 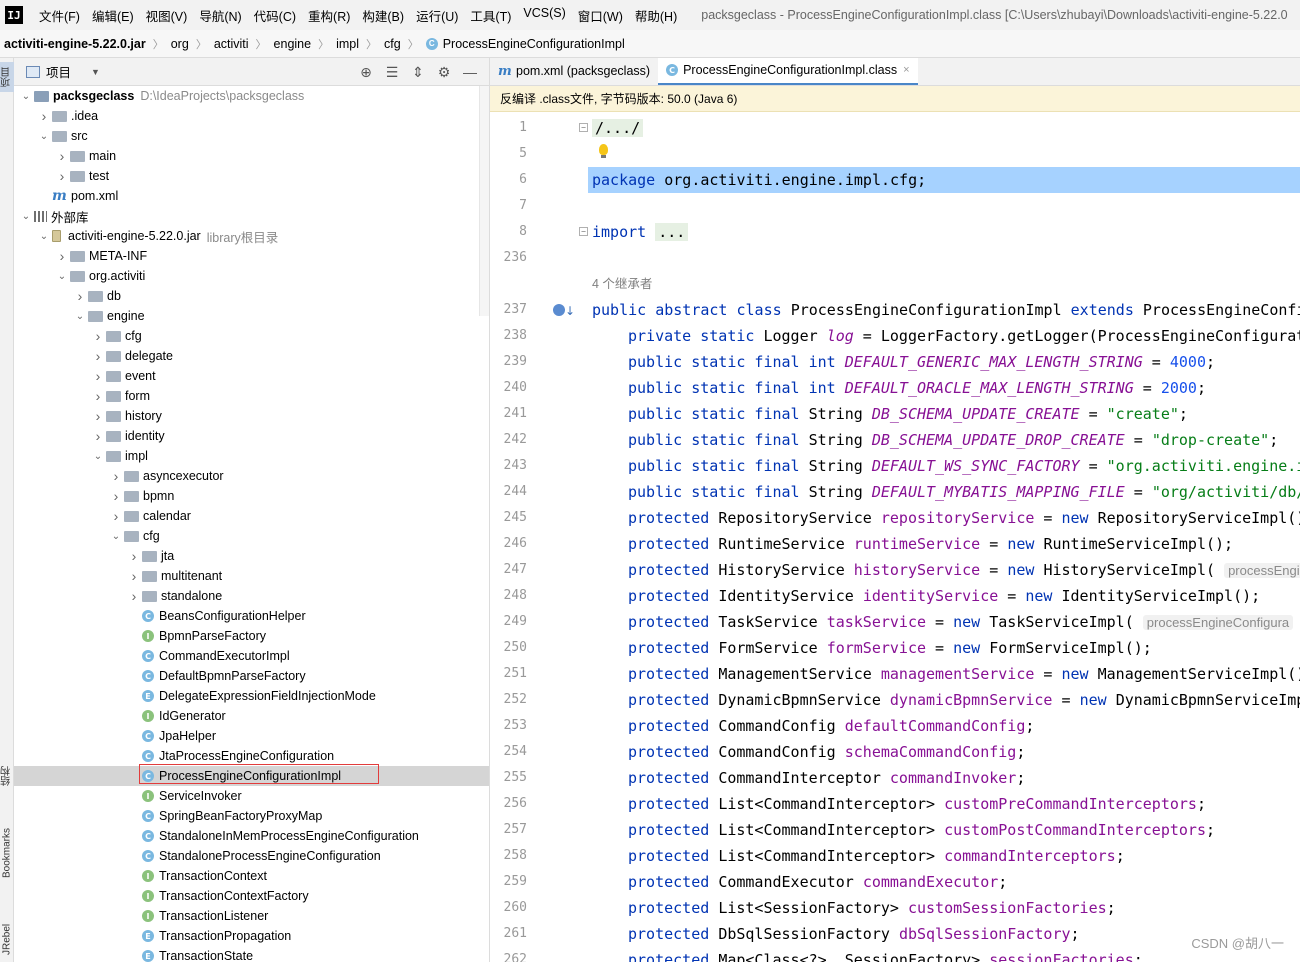 I want to click on tree-node: ›CJtaProcessEngineConfiguration, so click(x=251, y=756).